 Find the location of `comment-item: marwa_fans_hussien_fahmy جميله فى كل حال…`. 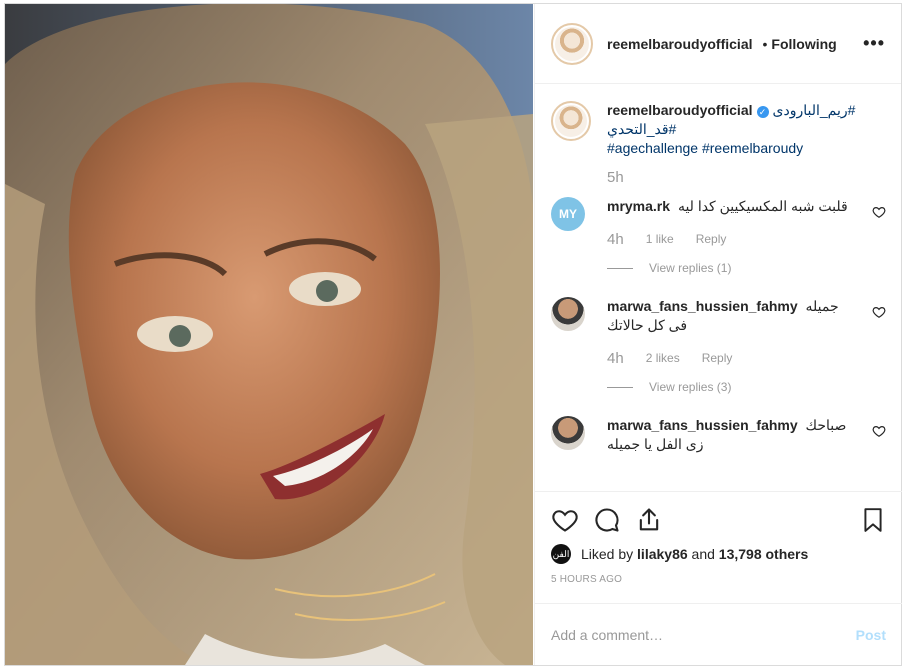

comment-item: marwa_fans_hussien_fahmy جميله فى كل حال… is located at coordinates (718, 332).